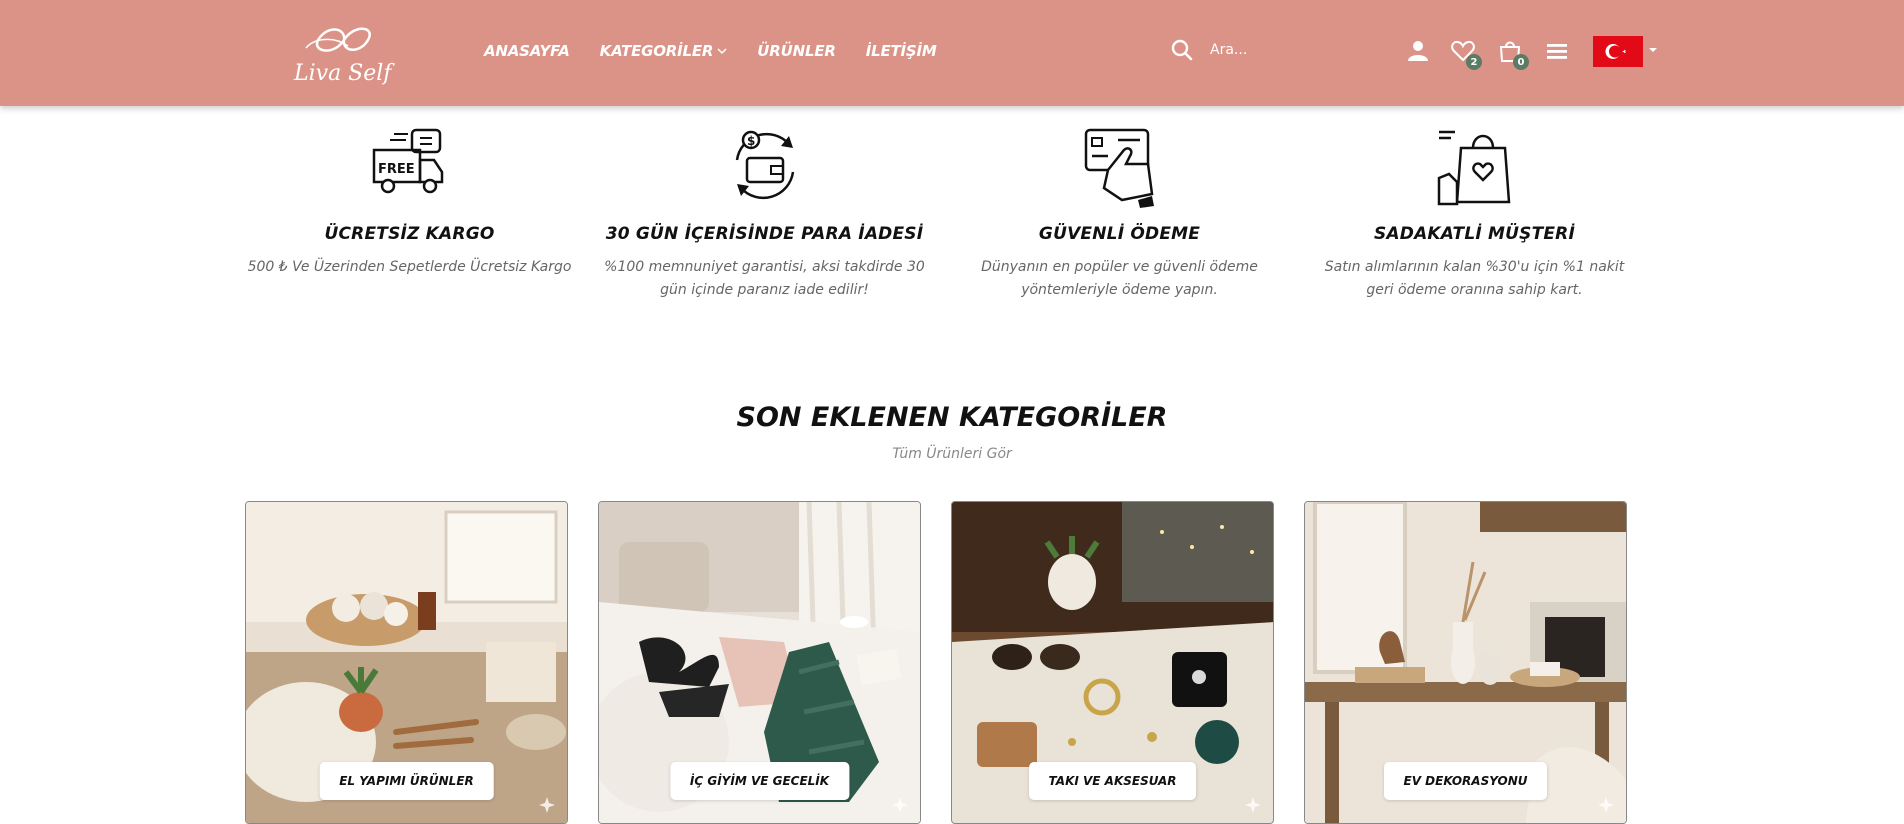 Image resolution: width=1904 pixels, height=824 pixels. Describe the element at coordinates (1474, 234) in the screenshot. I see `feature-title: SADAKATLİ MÜŞTERİ` at that location.